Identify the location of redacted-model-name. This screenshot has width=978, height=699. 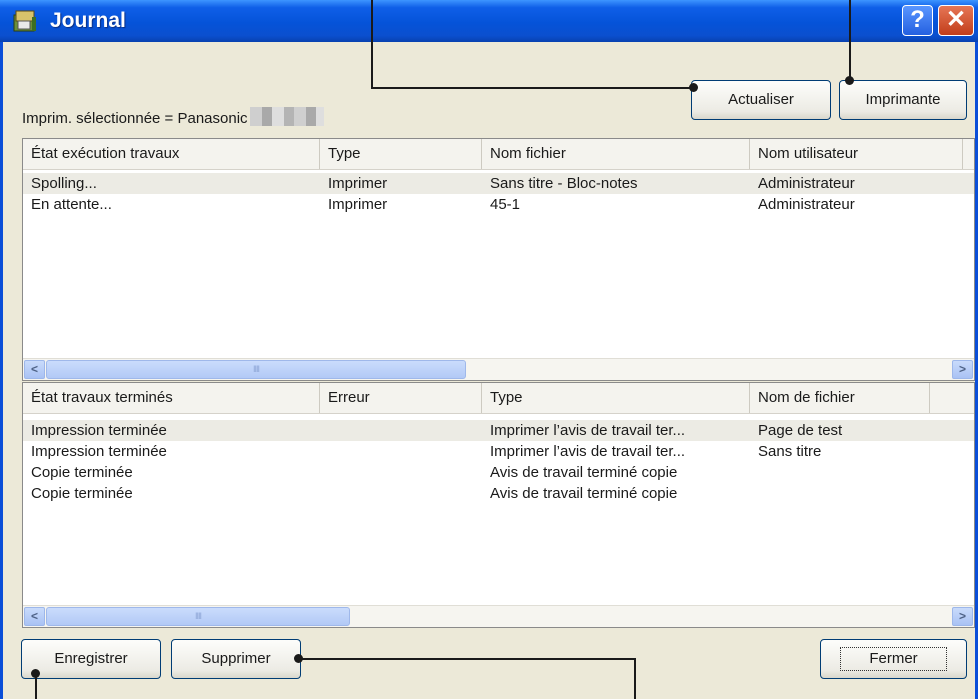
(286, 116).